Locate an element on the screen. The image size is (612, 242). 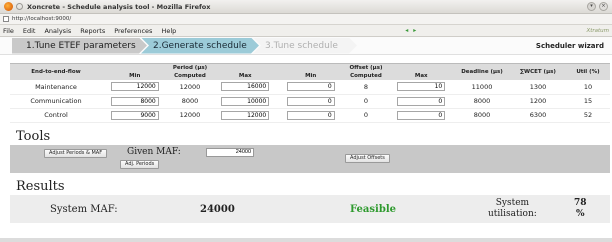
header-period-computed: Computed is located at coordinates (190, 76).